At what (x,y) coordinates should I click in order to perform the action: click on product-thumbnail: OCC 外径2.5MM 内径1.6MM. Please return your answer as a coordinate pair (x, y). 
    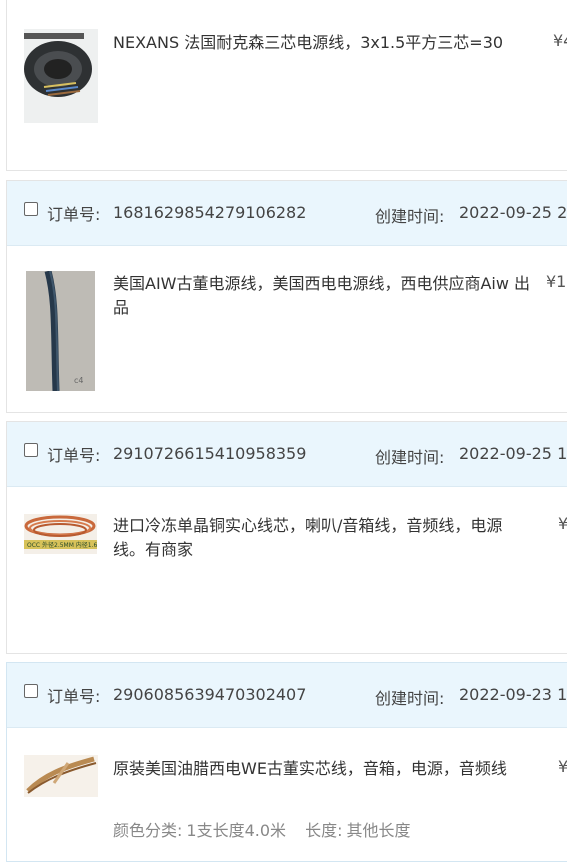
    Looking at the image, I should click on (60, 534).